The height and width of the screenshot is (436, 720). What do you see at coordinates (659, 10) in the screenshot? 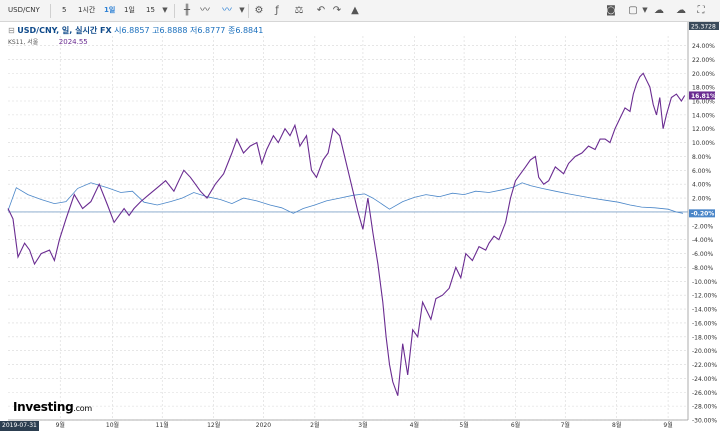
I see `cloud-upload-icon: ☁` at bounding box center [659, 10].